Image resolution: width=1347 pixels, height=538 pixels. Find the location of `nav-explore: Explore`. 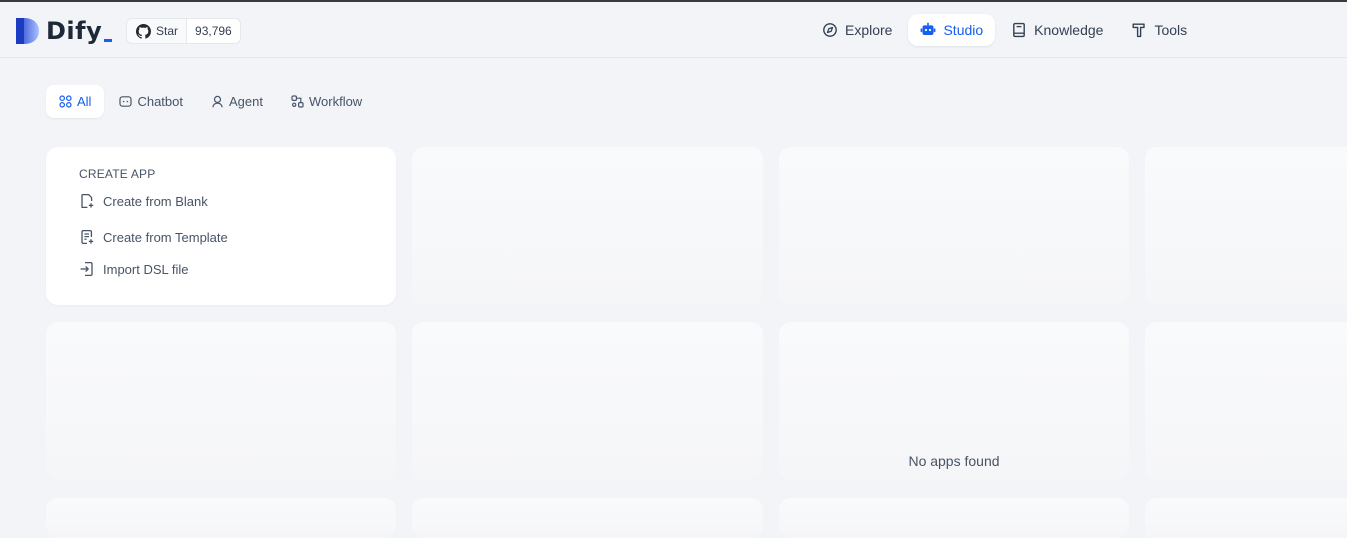

nav-explore: Explore is located at coordinates (857, 30).